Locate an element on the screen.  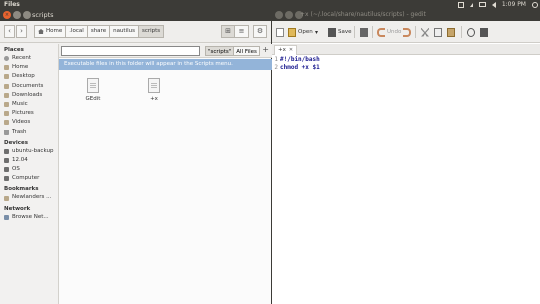
forward-button: › is located at coordinates (21, 31).